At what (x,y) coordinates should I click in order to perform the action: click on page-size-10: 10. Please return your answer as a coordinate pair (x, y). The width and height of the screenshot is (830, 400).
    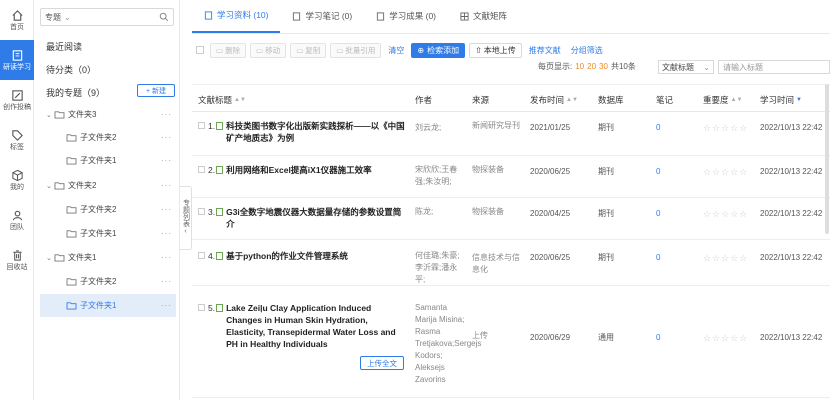
    Looking at the image, I should click on (579, 66).